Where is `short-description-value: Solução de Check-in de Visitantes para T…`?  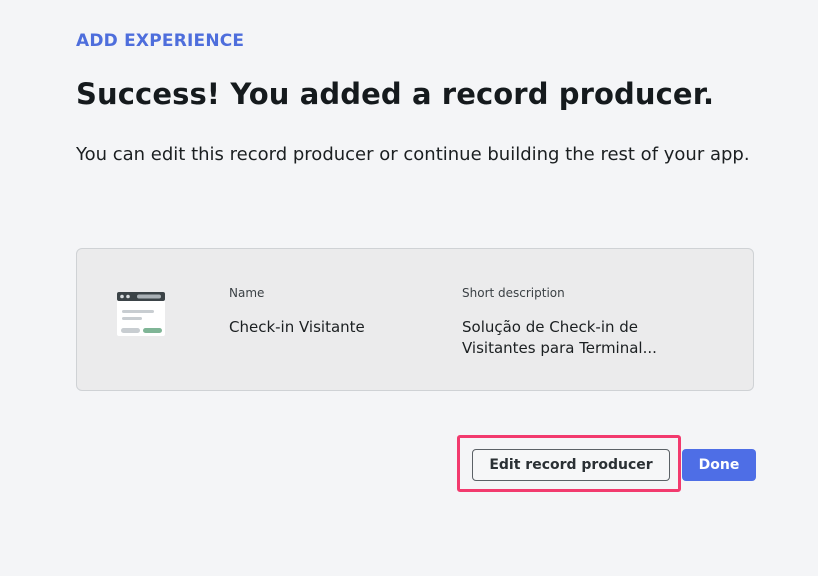 short-description-value: Solução de Check-in de Visitantes para T… is located at coordinates (559, 337).